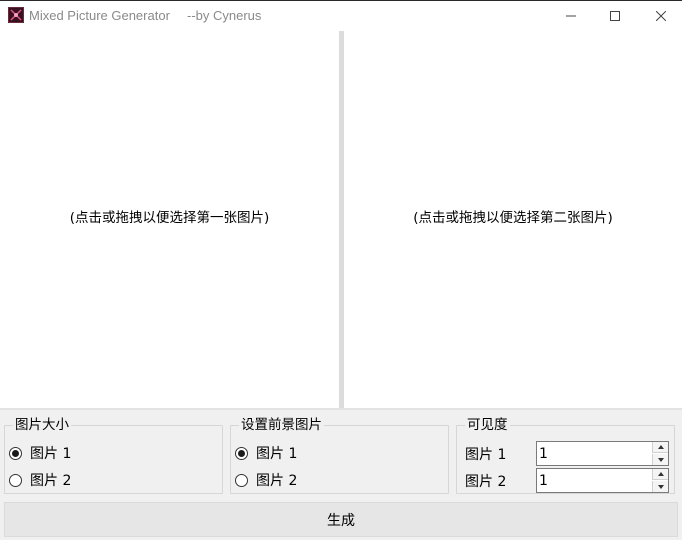 The image size is (682, 540). Describe the element at coordinates (42, 425) in the screenshot. I see `image-size-group-title: 图片大小` at that location.